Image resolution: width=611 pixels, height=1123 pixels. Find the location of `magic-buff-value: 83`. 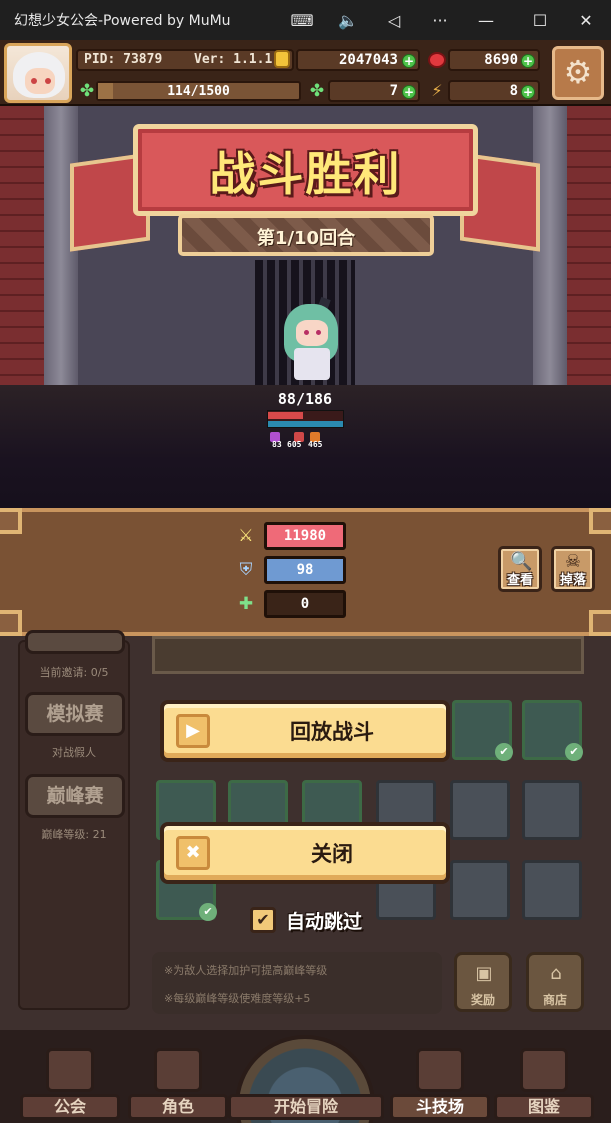

magic-buff-value: 83 is located at coordinates (277, 444).